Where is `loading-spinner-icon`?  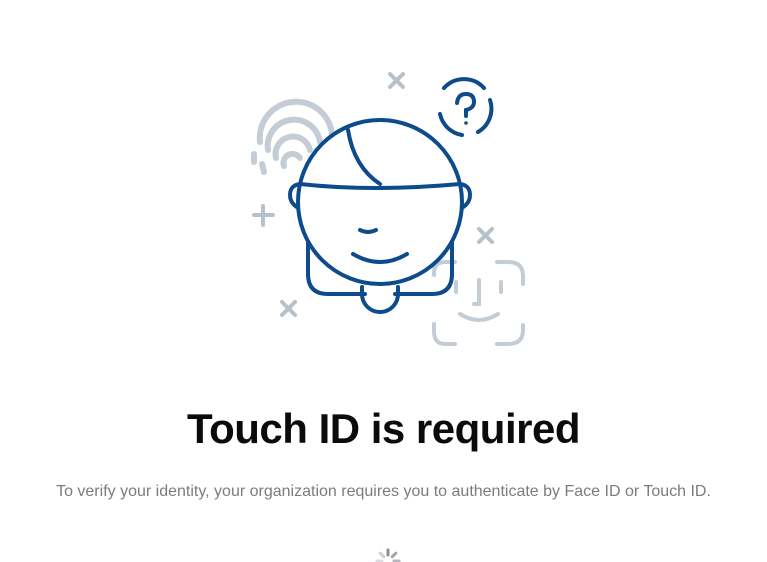
loading-spinner-icon is located at coordinates (388, 555).